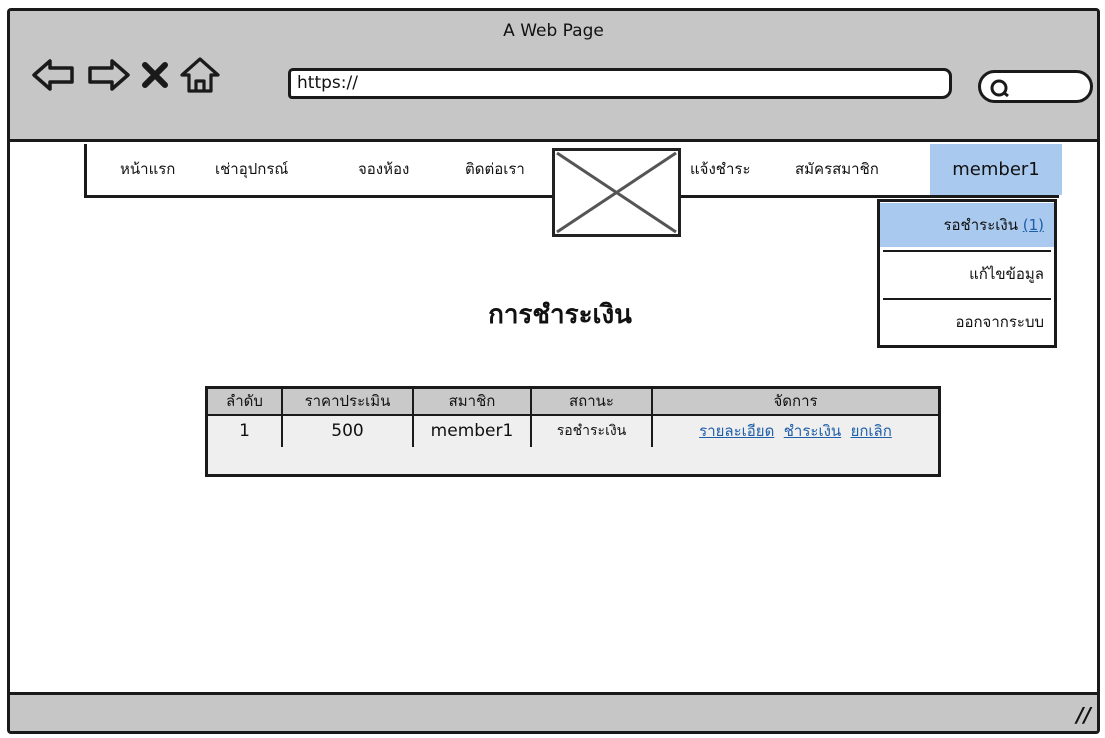 This screenshot has width=1105, height=738. What do you see at coordinates (108, 75) in the screenshot?
I see `forward-arrow-icon` at bounding box center [108, 75].